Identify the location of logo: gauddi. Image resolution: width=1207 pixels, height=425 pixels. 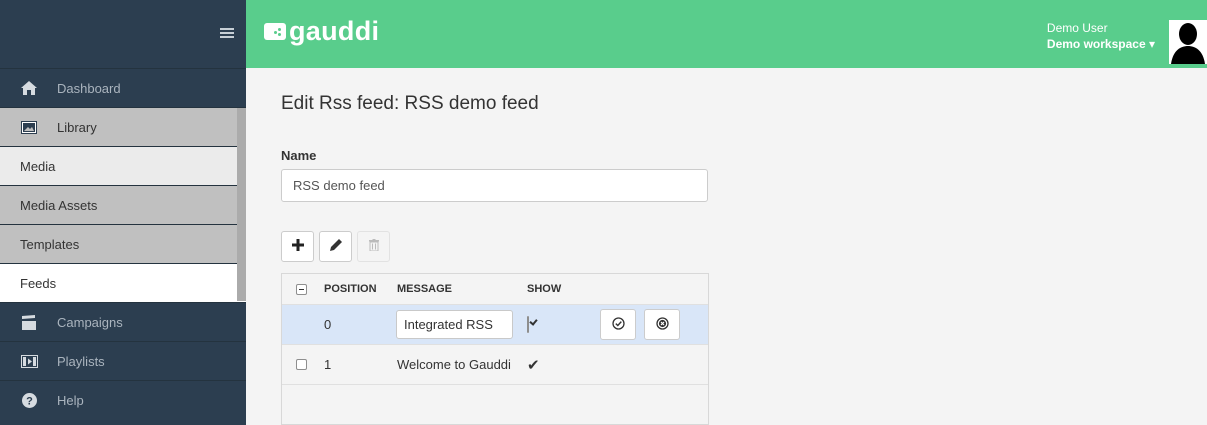
(321, 31).